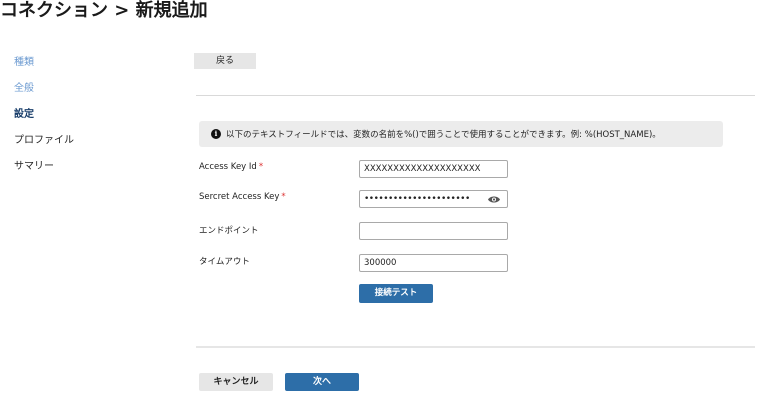 Image resolution: width=761 pixels, height=398 pixels. Describe the element at coordinates (44, 94) in the screenshot. I see `step-general: 全般` at that location.